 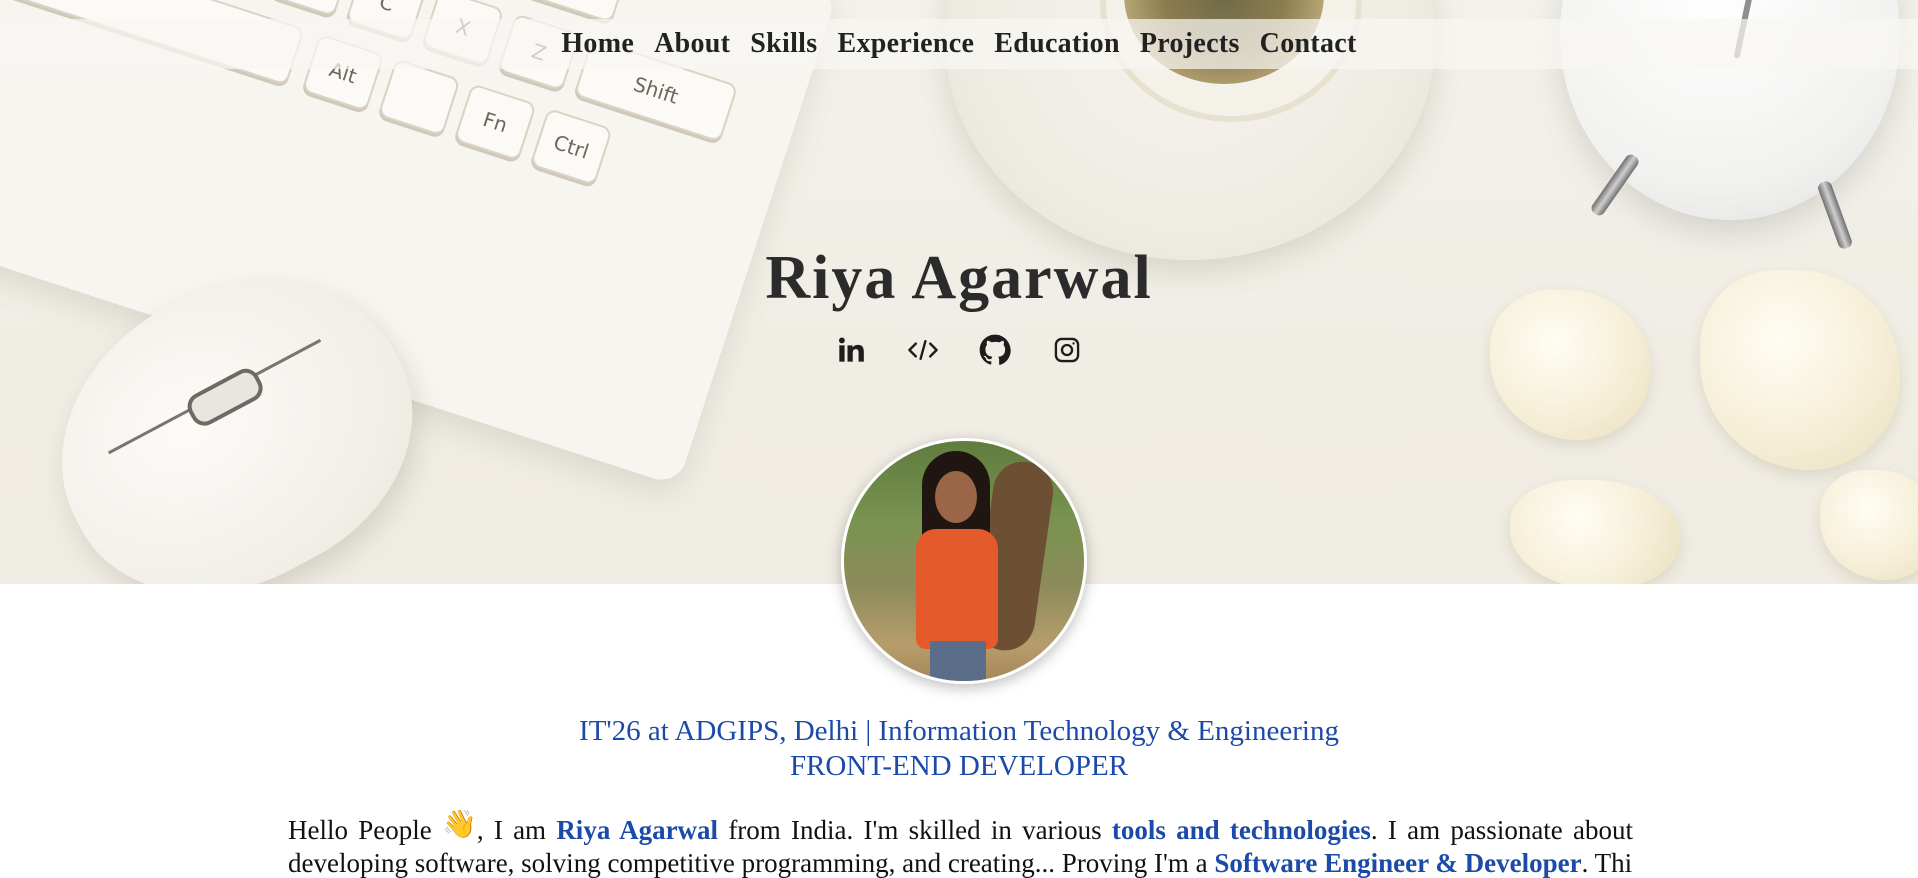 What do you see at coordinates (923, 350) in the screenshot?
I see `code-icon` at bounding box center [923, 350].